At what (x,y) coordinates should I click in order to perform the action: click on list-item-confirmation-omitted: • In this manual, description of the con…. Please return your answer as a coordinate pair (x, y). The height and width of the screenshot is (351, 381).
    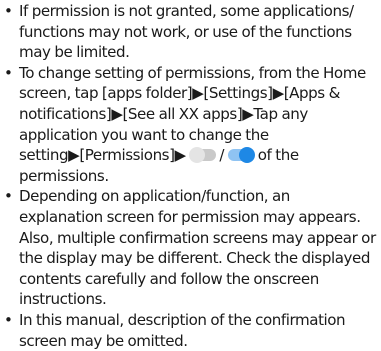
    Looking at the image, I should click on (189, 330).